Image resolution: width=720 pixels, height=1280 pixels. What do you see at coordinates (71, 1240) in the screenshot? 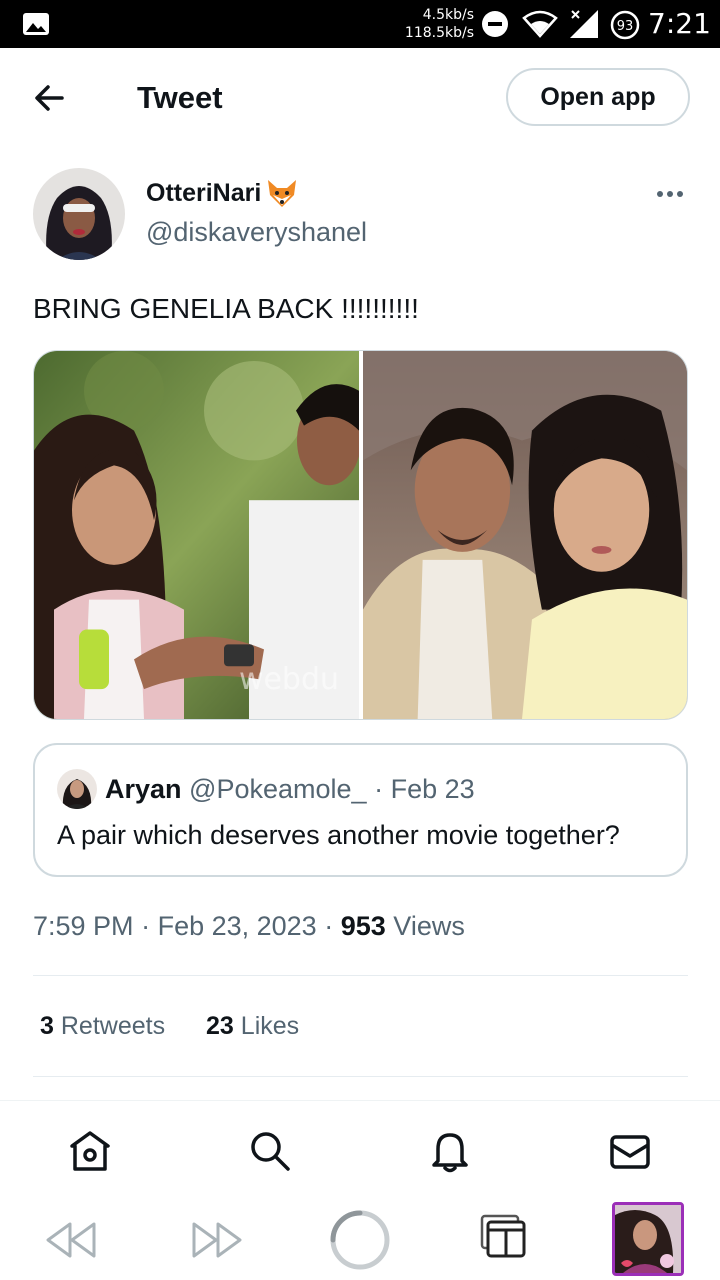
I see `rewind-icon` at bounding box center [71, 1240].